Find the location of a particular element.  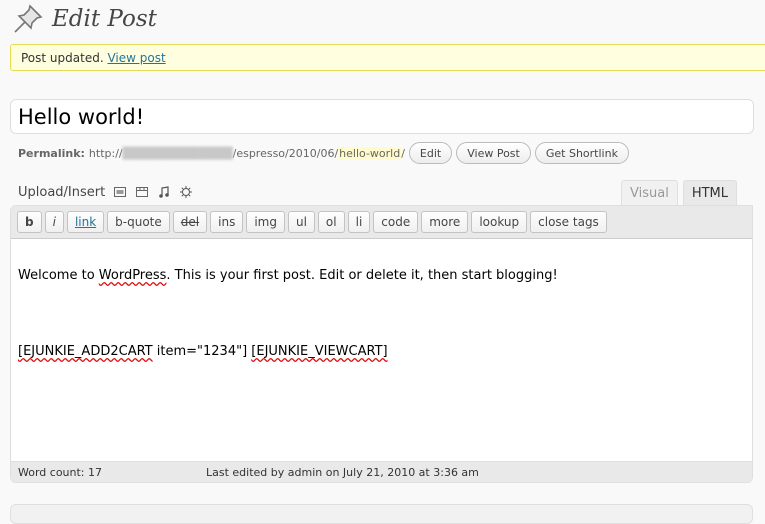

permalink-label: Permalink: is located at coordinates (51, 153).